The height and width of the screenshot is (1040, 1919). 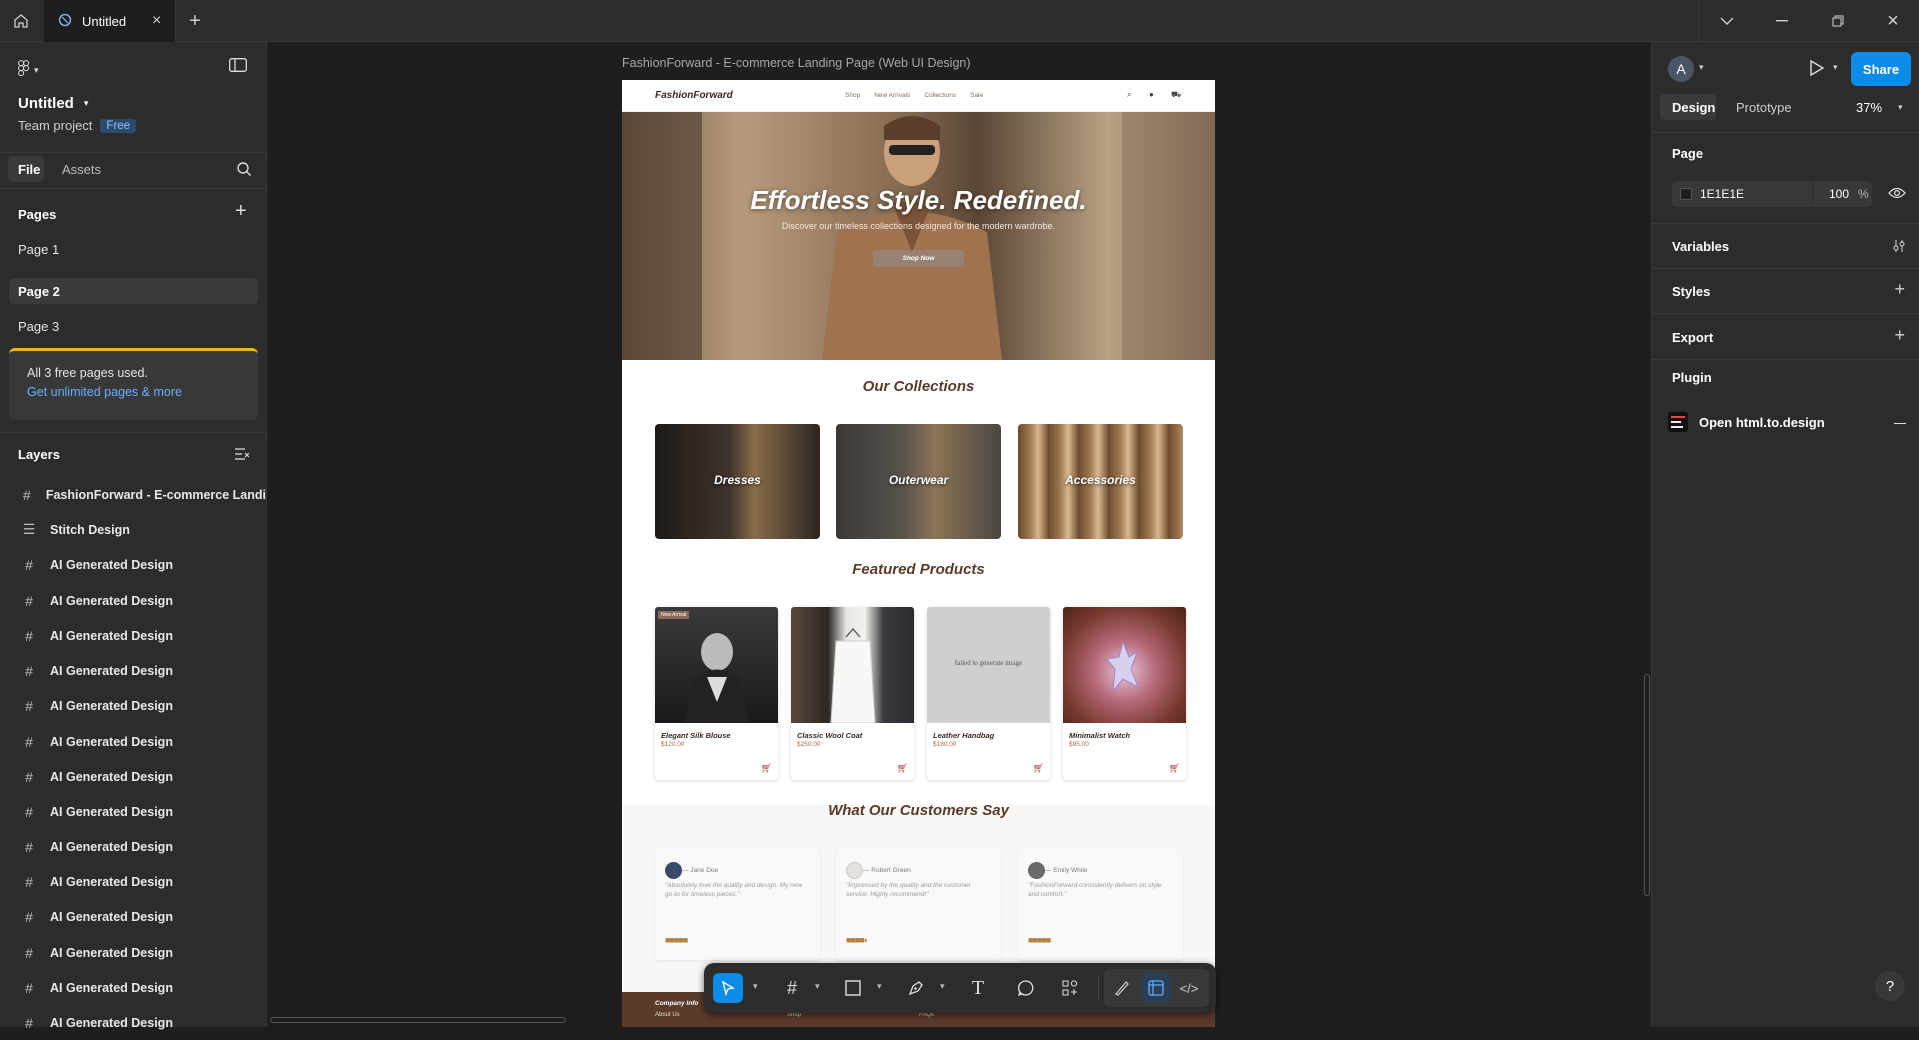 What do you see at coordinates (53, 103) in the screenshot?
I see `file-name-button: Untitled ▾` at bounding box center [53, 103].